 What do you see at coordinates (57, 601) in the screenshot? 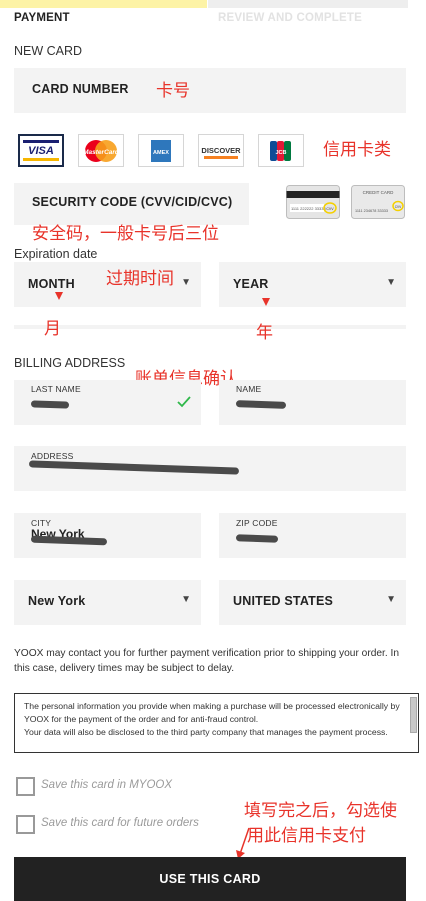
I see `state-value: New York` at bounding box center [57, 601].